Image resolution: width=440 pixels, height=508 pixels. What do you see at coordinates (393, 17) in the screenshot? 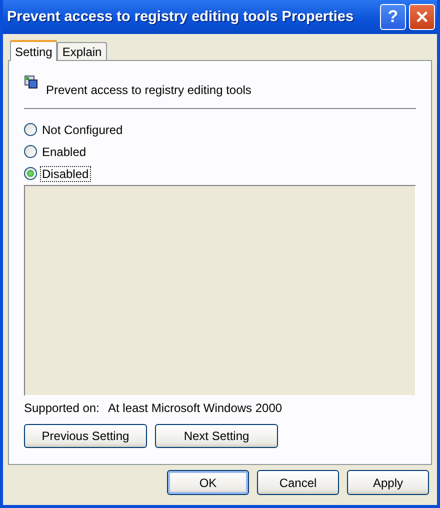
I see `help-button: ?` at bounding box center [393, 17].